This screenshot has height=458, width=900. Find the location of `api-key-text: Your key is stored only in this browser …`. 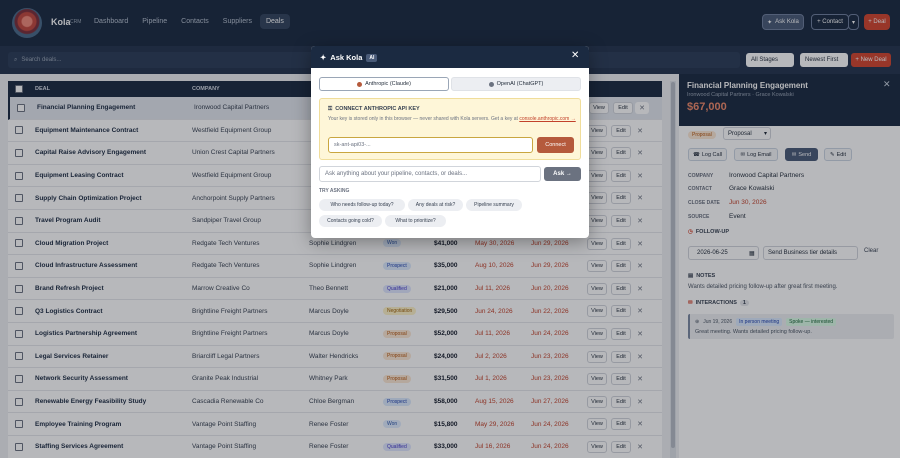

api-key-text: Your key is stored only in this browser … is located at coordinates (409, 119).